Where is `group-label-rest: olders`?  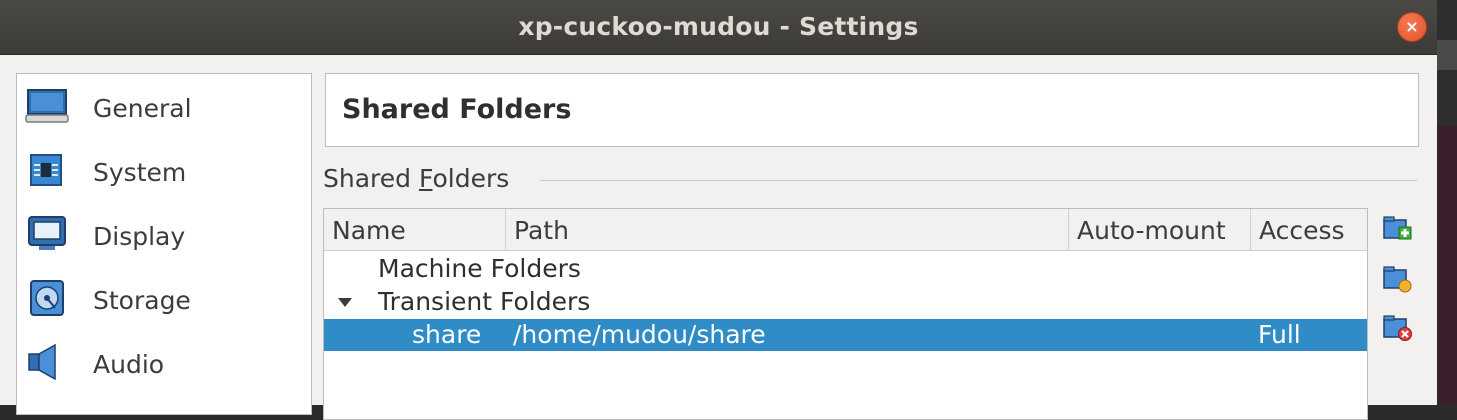 group-label-rest: olders is located at coordinates (471, 178).